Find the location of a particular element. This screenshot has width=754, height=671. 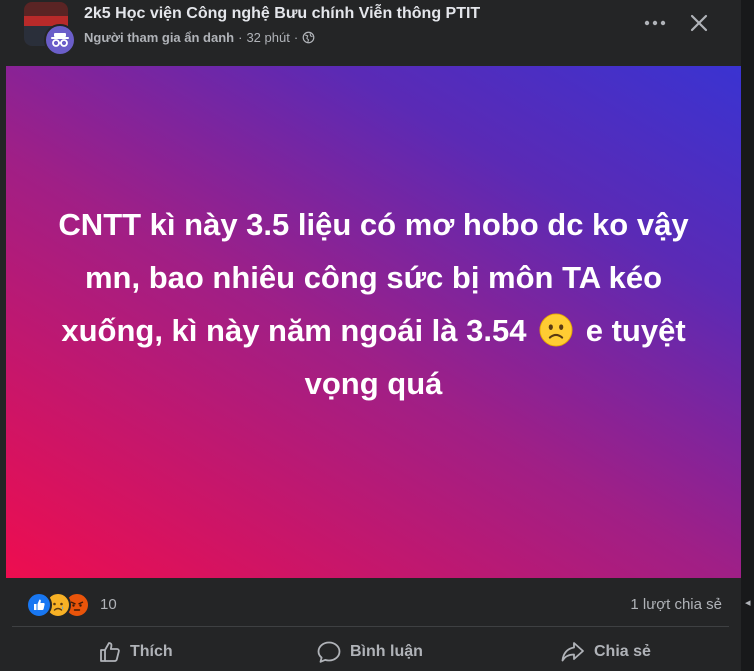

post-stats: 10 1 lượt chia sẻ is located at coordinates (370, 604).